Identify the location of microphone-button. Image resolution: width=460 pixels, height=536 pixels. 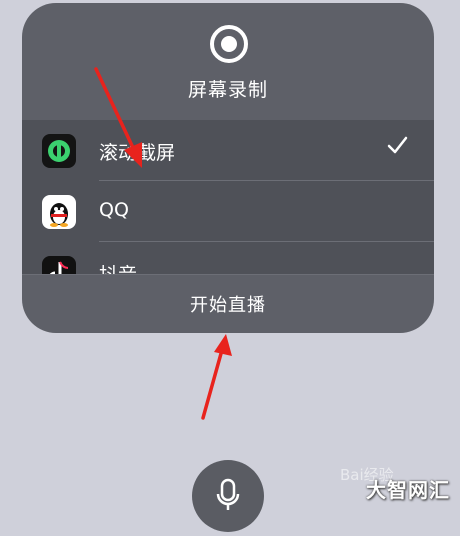
(228, 496).